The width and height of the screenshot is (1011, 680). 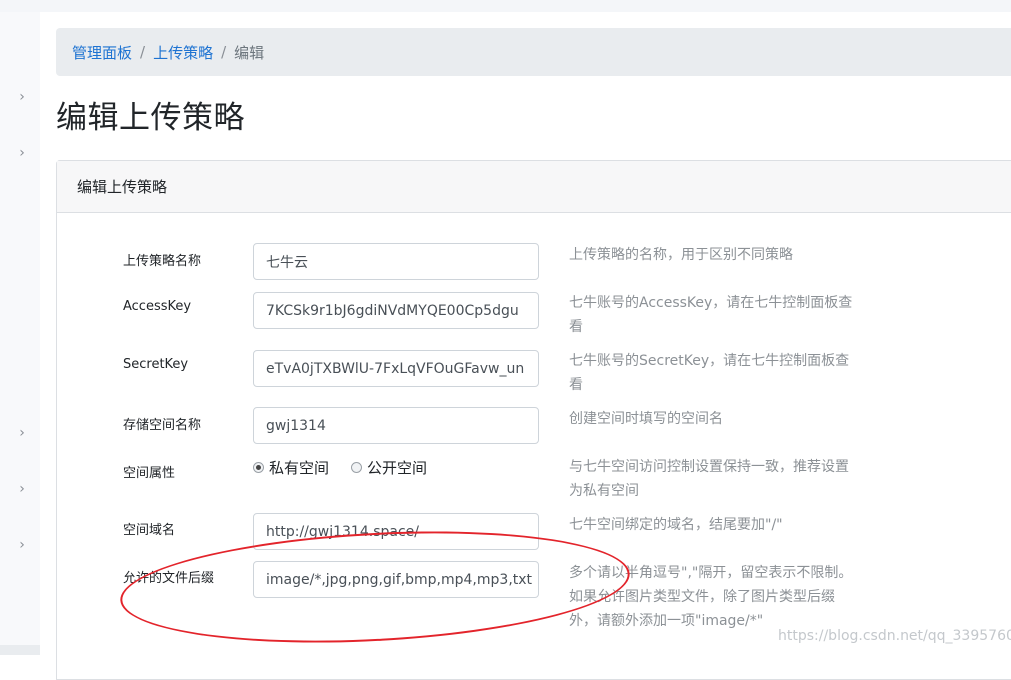 I want to click on public-radio-label: 公开空间, so click(x=397, y=468).